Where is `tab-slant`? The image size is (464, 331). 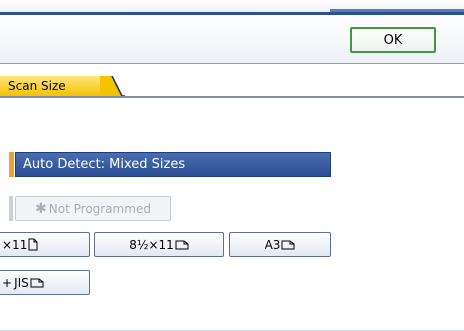 tab-slant is located at coordinates (112, 86).